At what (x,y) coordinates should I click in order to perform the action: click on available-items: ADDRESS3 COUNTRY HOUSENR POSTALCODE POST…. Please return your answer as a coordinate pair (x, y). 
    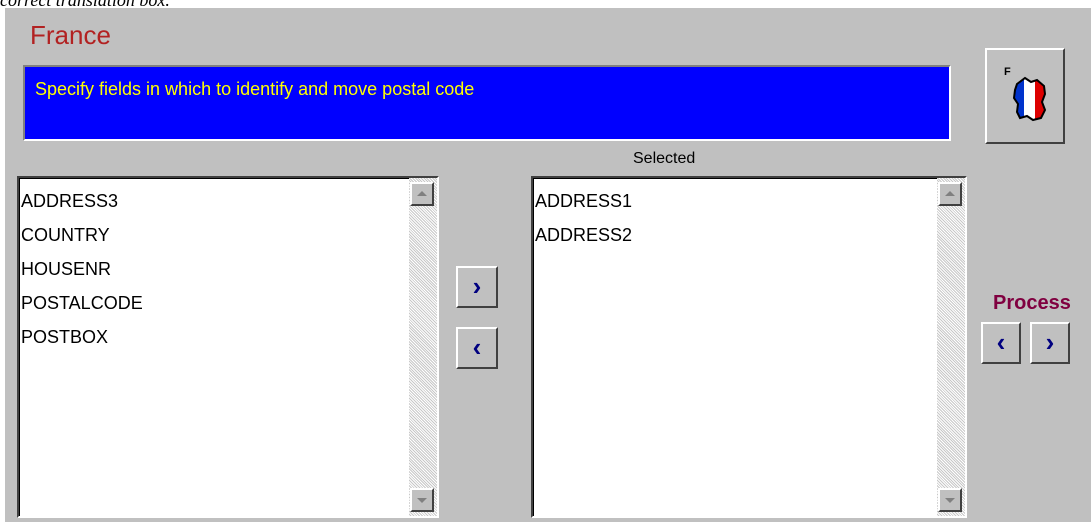
    Looking at the image, I should click on (82, 269).